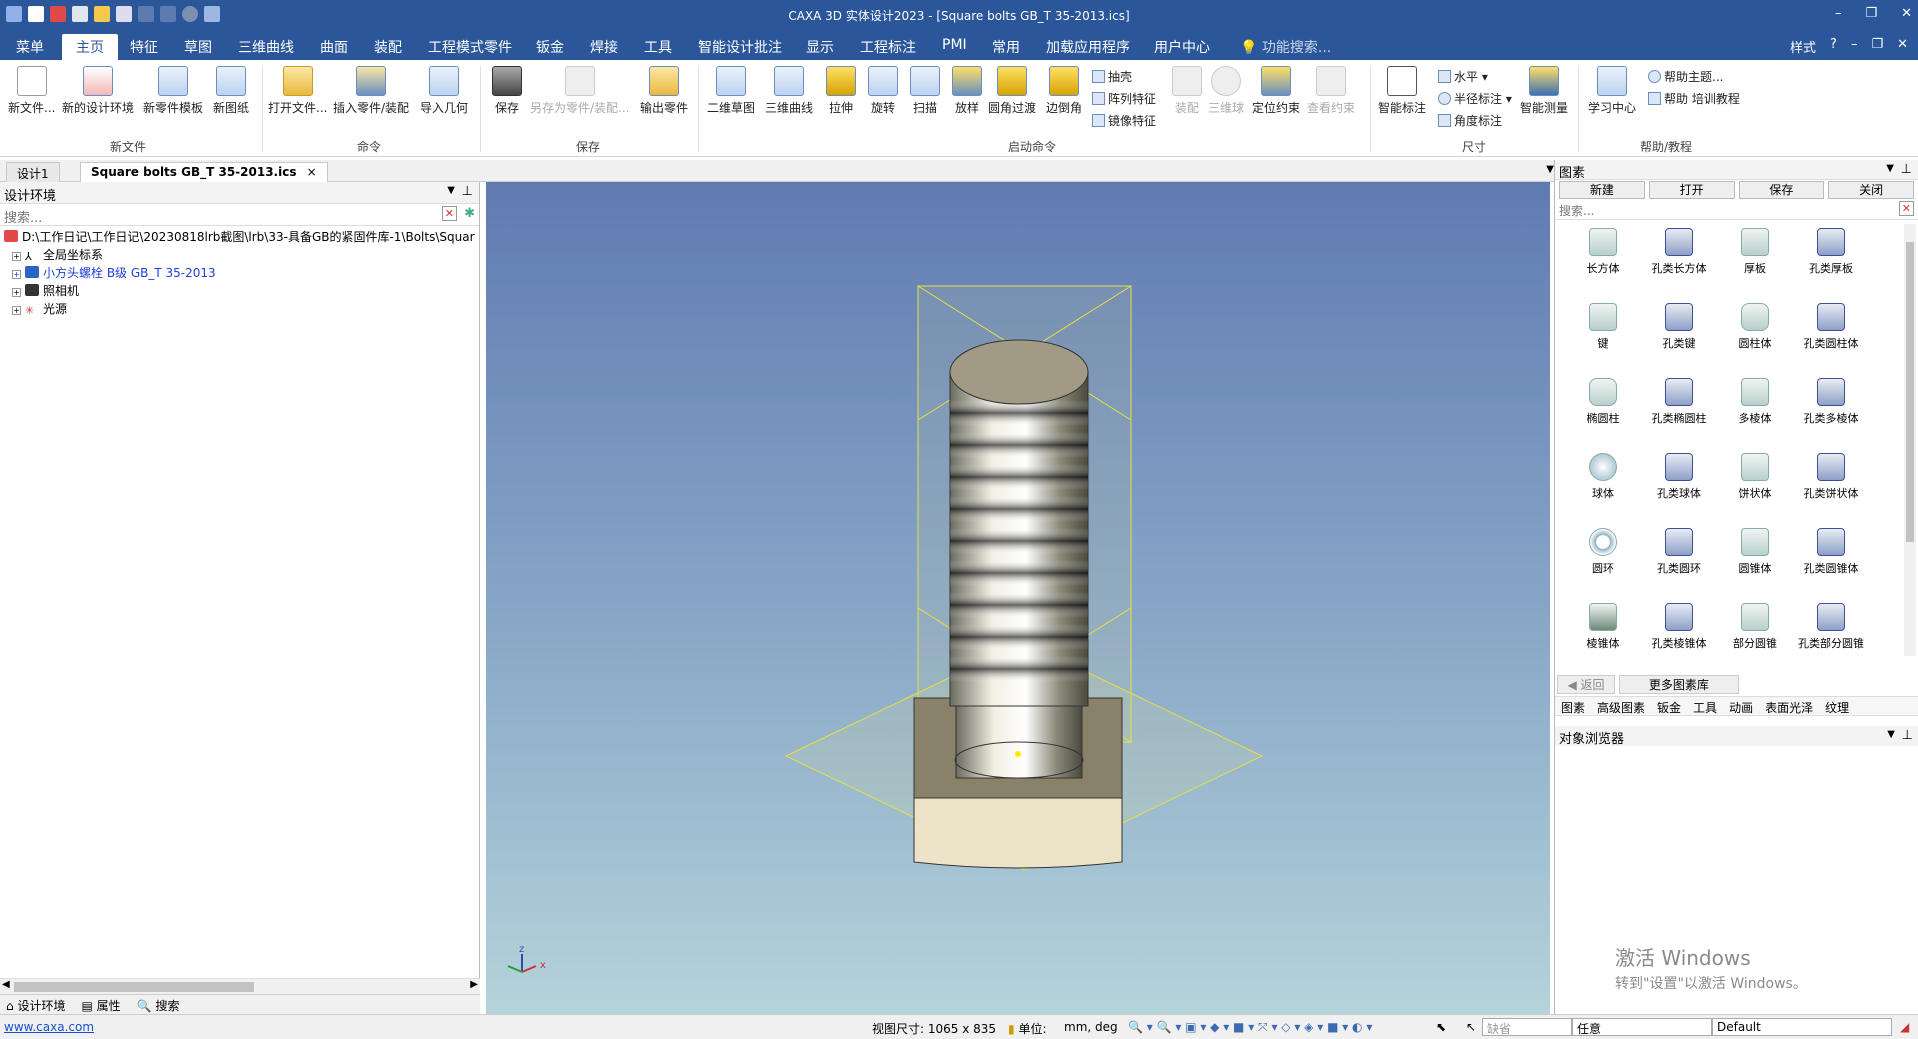 Image resolution: width=1918 pixels, height=1039 pixels. Describe the element at coordinates (1124, 120) in the screenshot. I see `mirror-button: 镜像特征` at that location.